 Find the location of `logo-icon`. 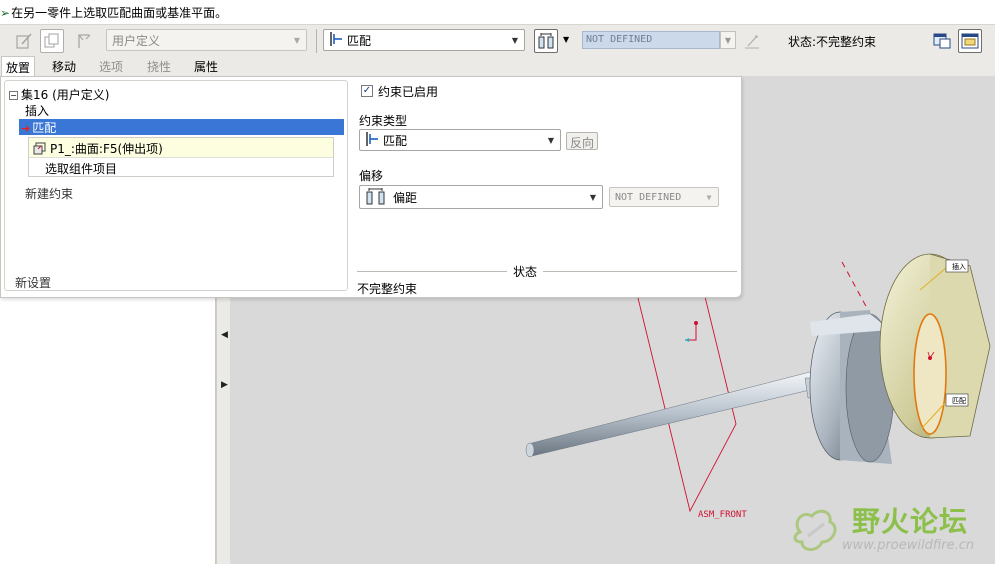

logo-icon is located at coordinates (815, 530).